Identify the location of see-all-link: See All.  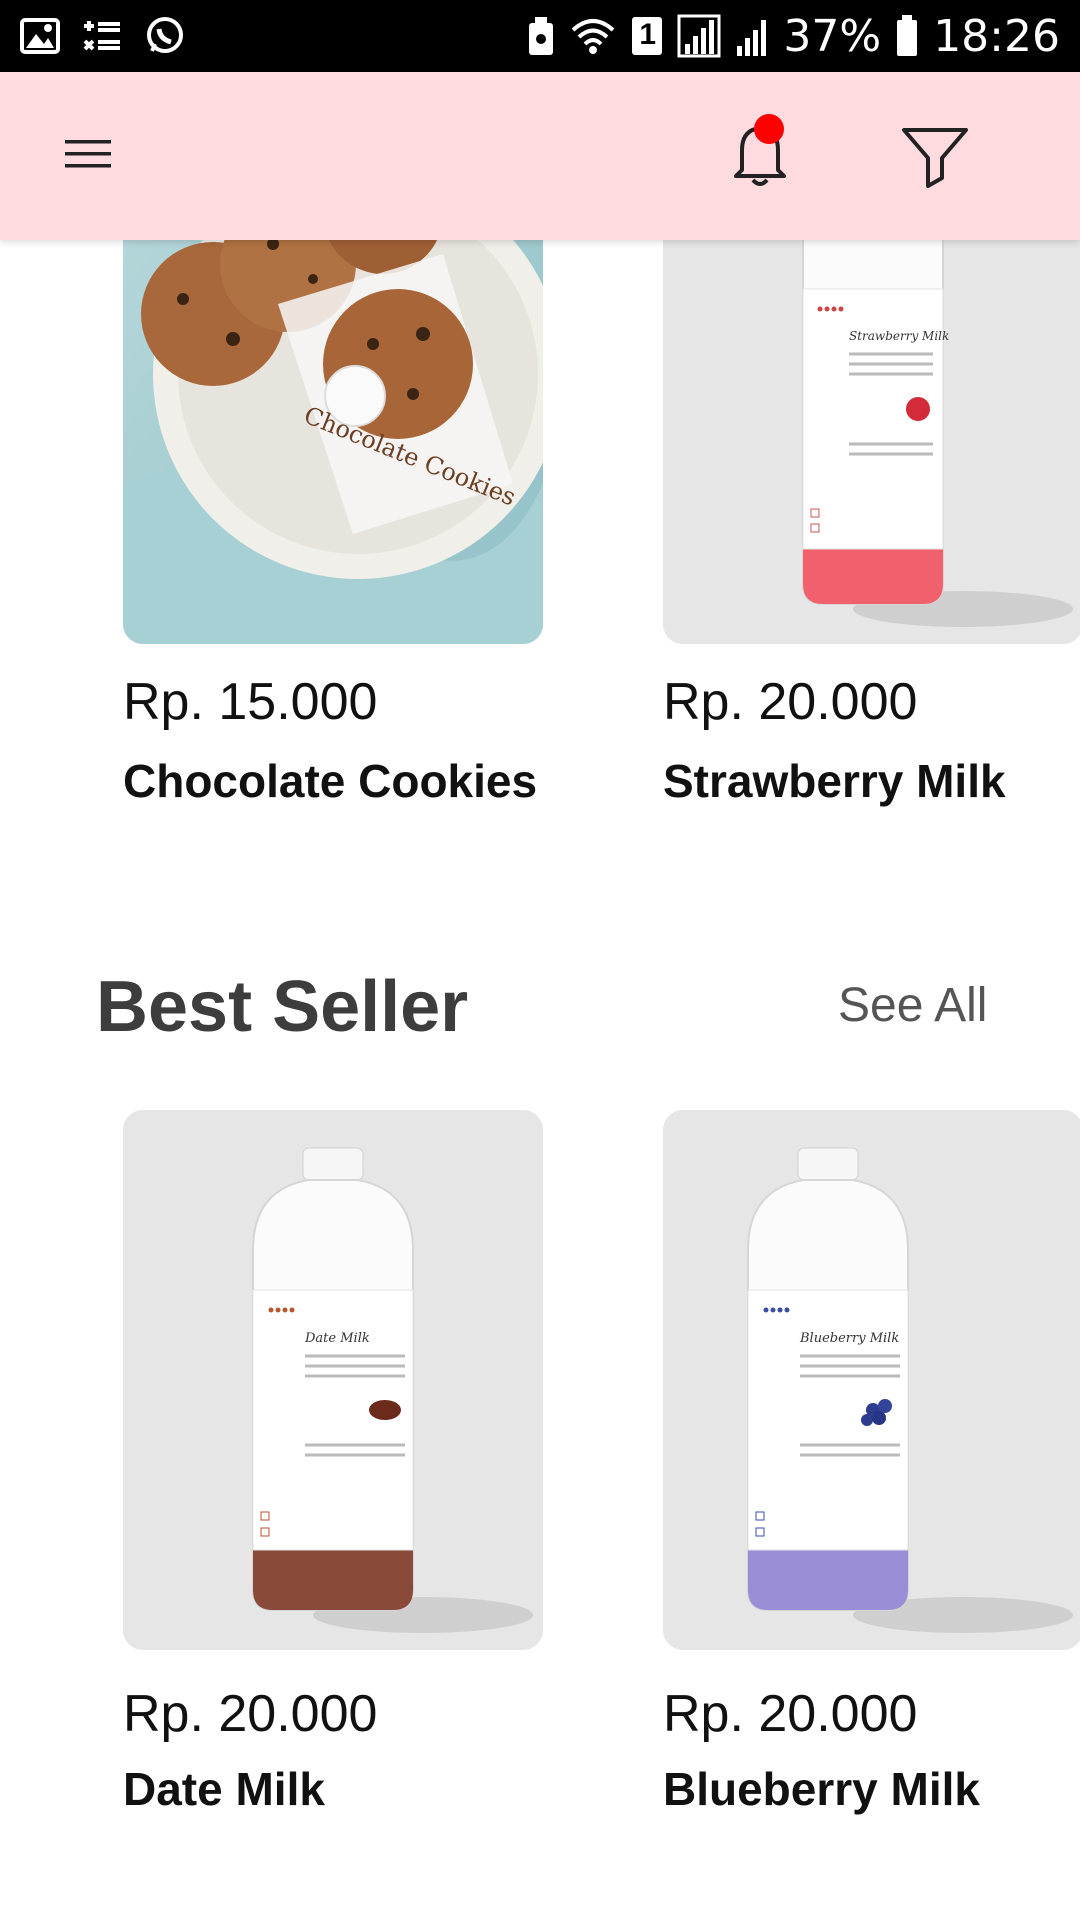
(912, 1005).